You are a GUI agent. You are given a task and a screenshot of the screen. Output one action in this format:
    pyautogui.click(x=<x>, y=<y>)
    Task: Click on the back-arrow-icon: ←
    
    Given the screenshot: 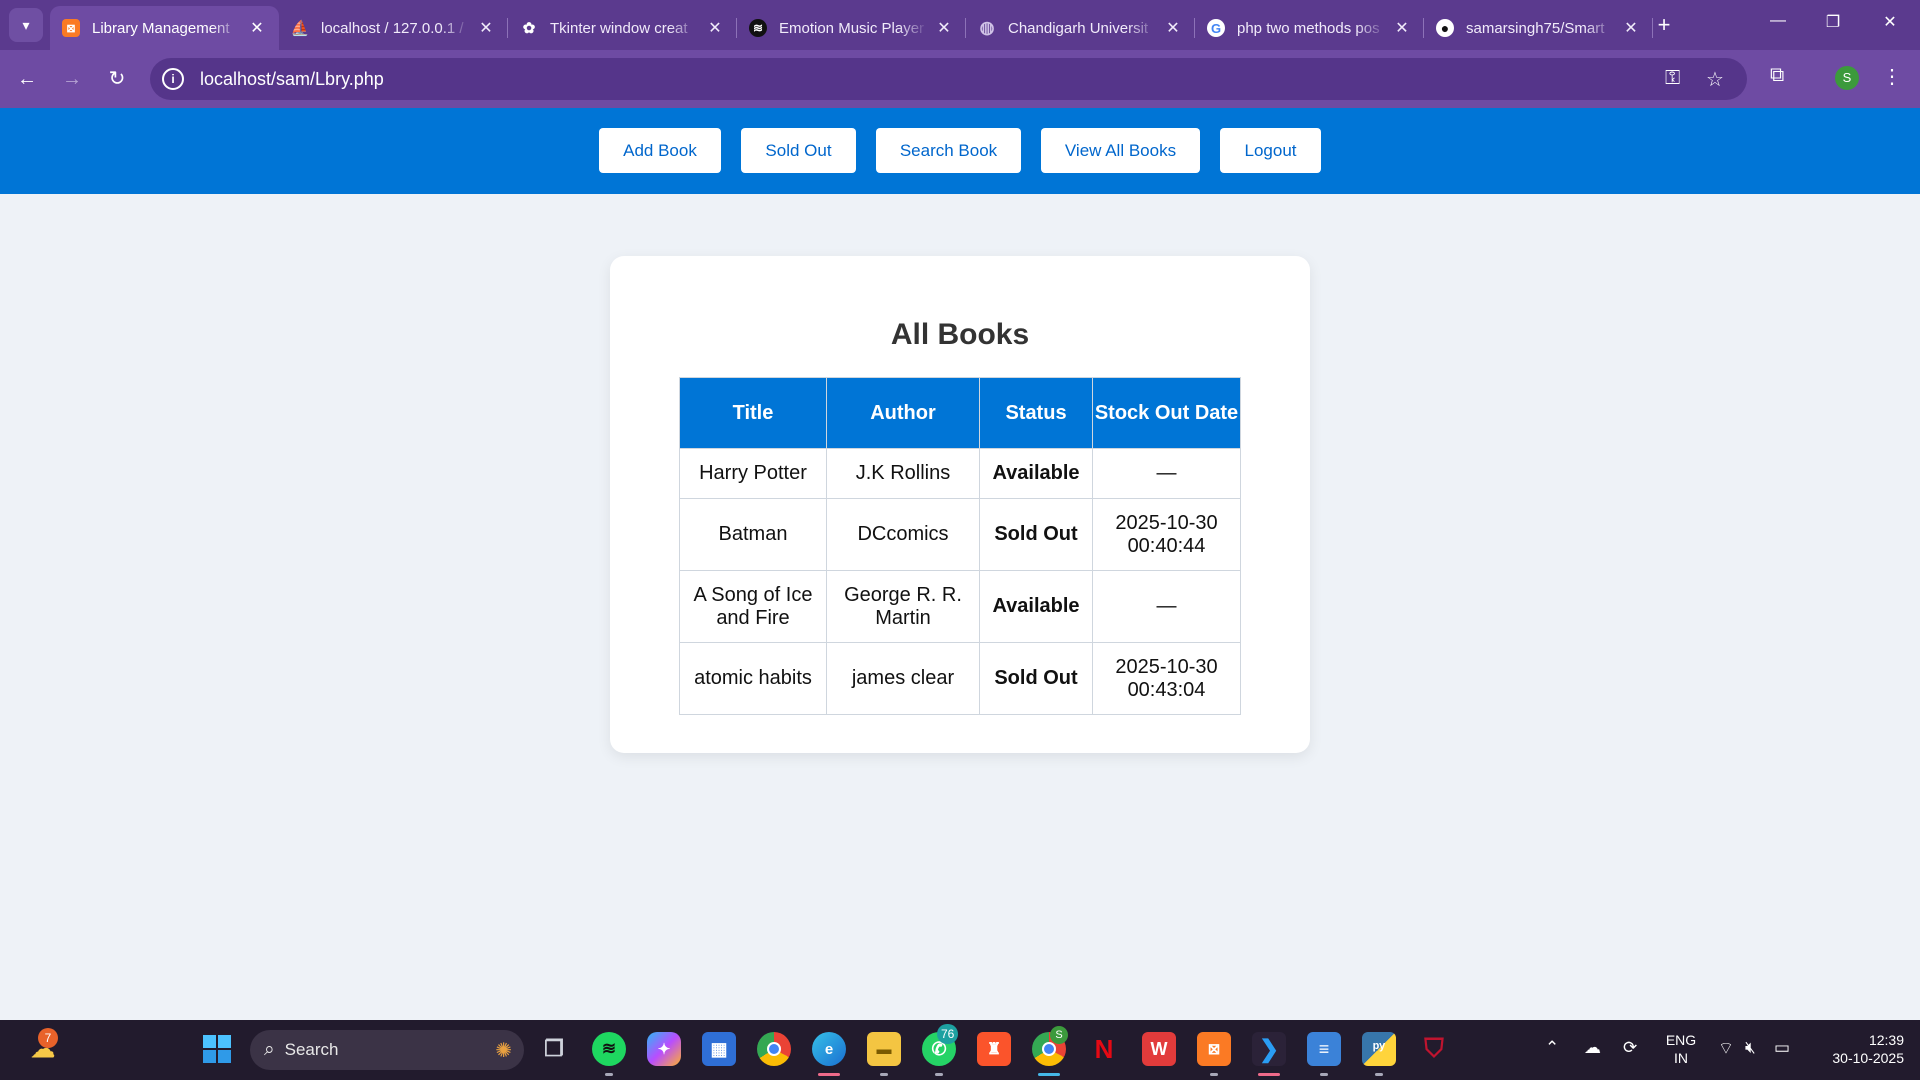 What is the action you would take?
    pyautogui.click(x=27, y=79)
    